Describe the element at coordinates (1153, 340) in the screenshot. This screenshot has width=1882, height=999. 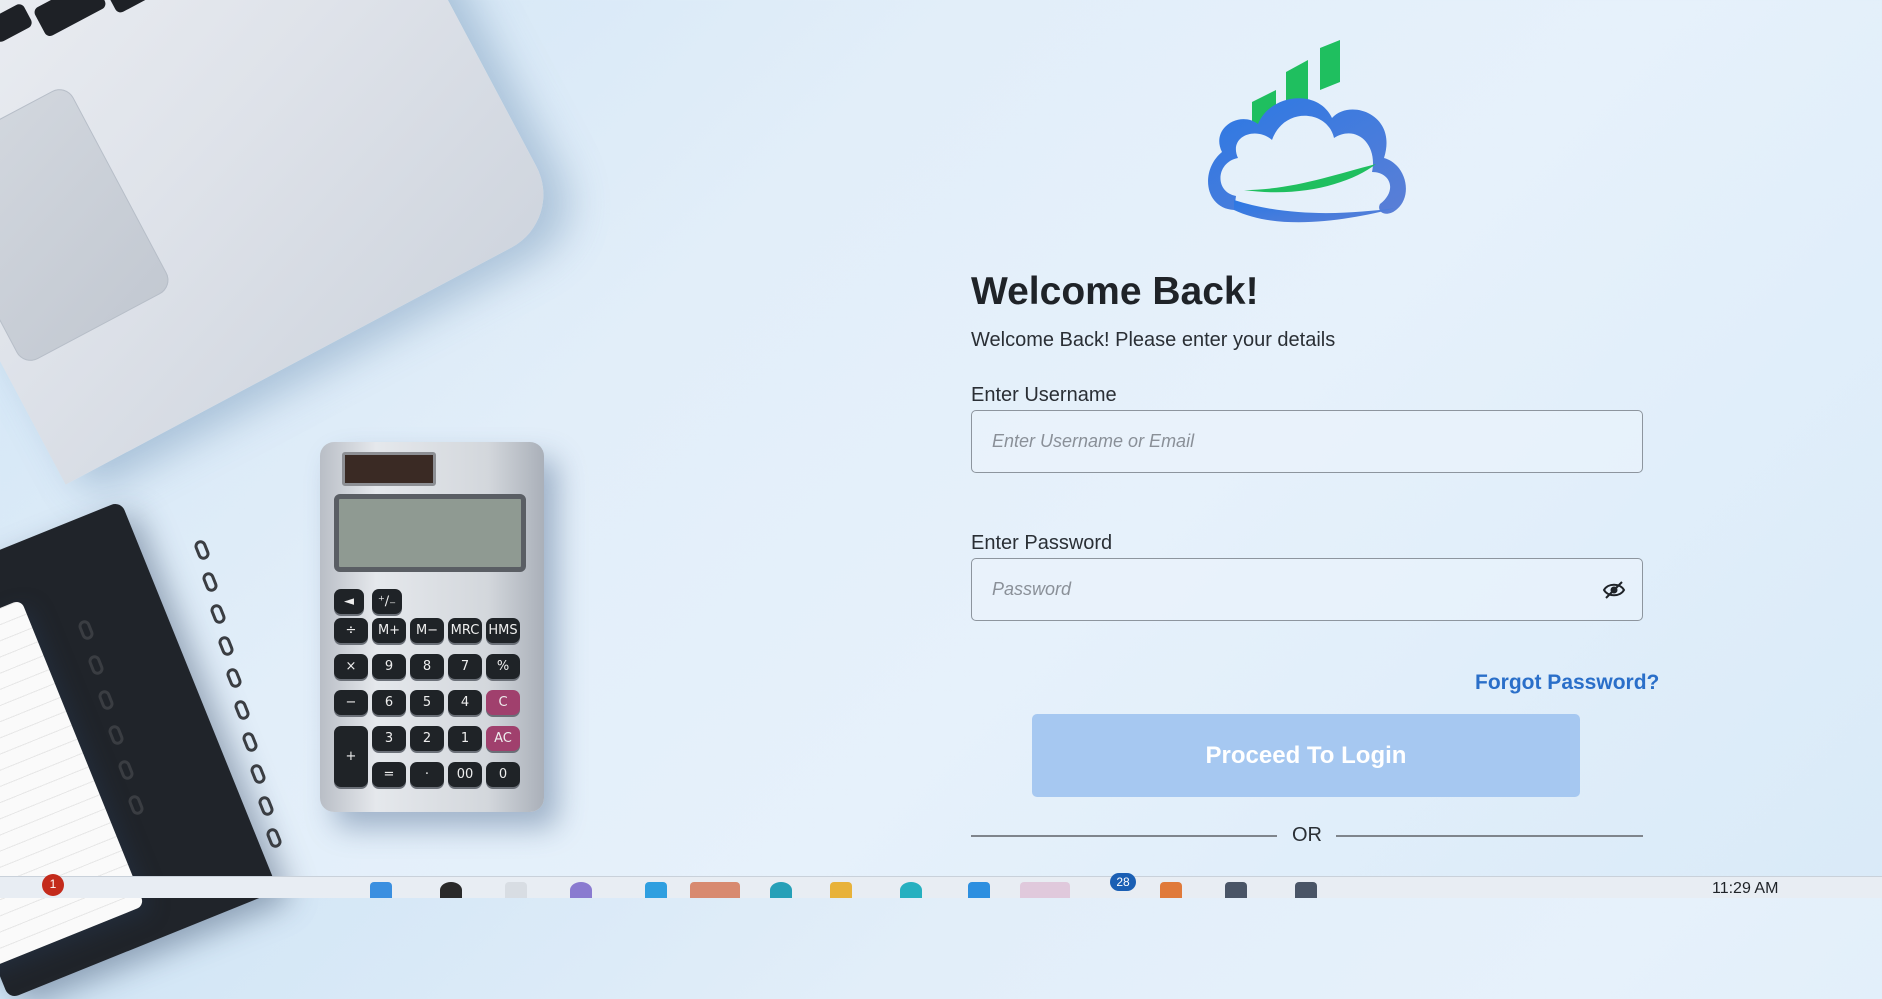
I see `page-subtitle: Welcome Back! Please enter your details` at that location.